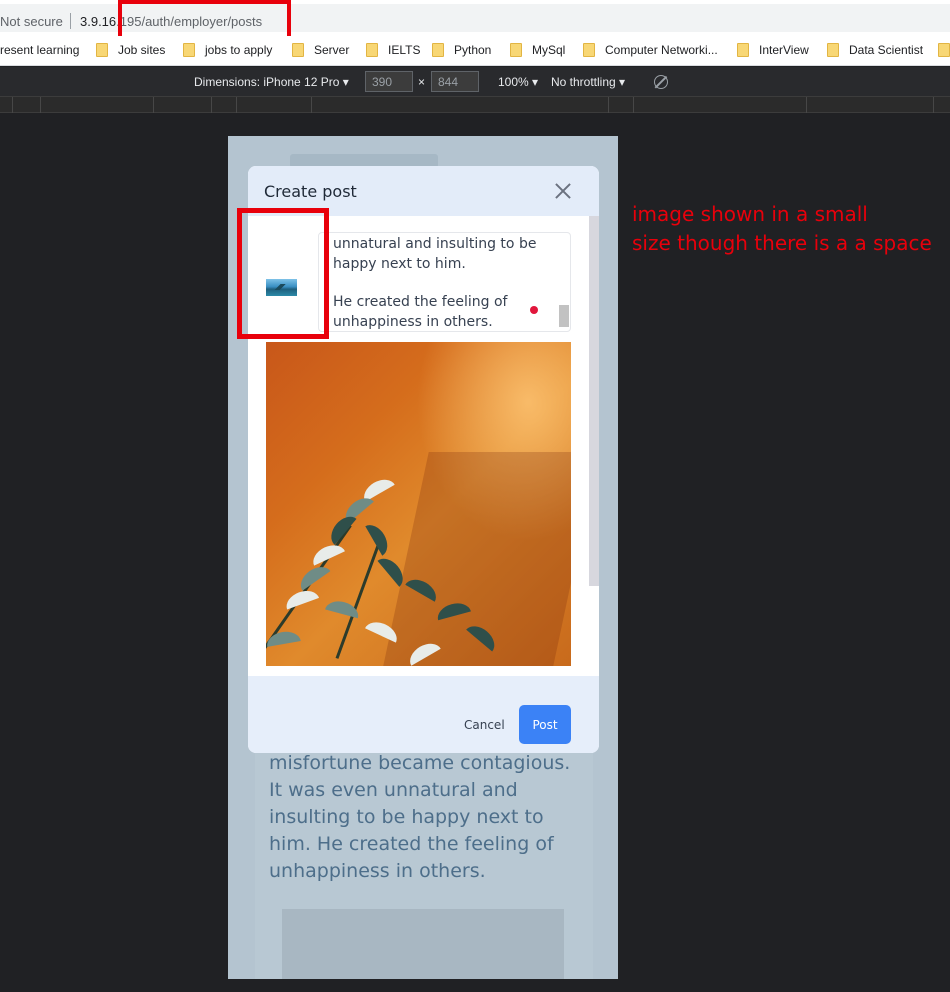 Image resolution: width=950 pixels, height=992 pixels. I want to click on modal-title: Create post, so click(310, 191).